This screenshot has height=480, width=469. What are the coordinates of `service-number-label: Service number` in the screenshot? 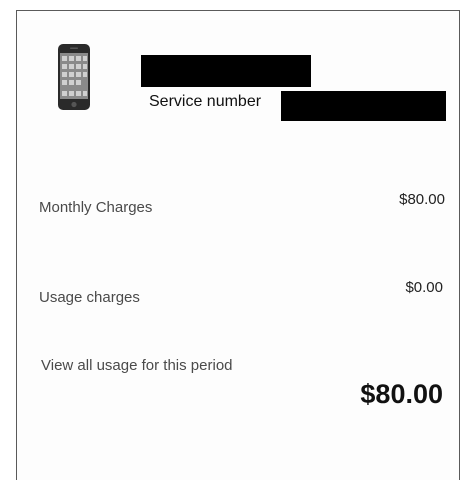 It's located at (205, 101).